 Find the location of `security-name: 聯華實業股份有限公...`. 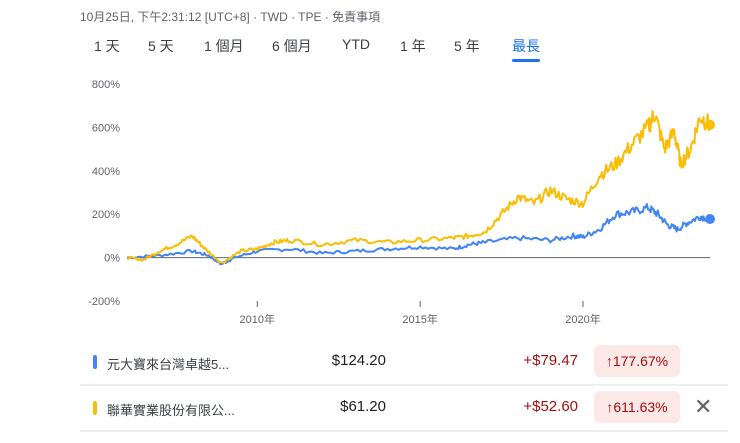

security-name: 聯華實業股份有限公... is located at coordinates (171, 410).